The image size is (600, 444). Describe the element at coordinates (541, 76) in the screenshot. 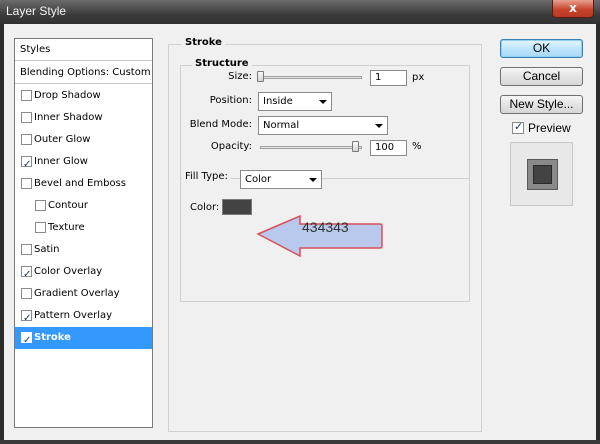

I see `cancel-button: Cancel` at that location.